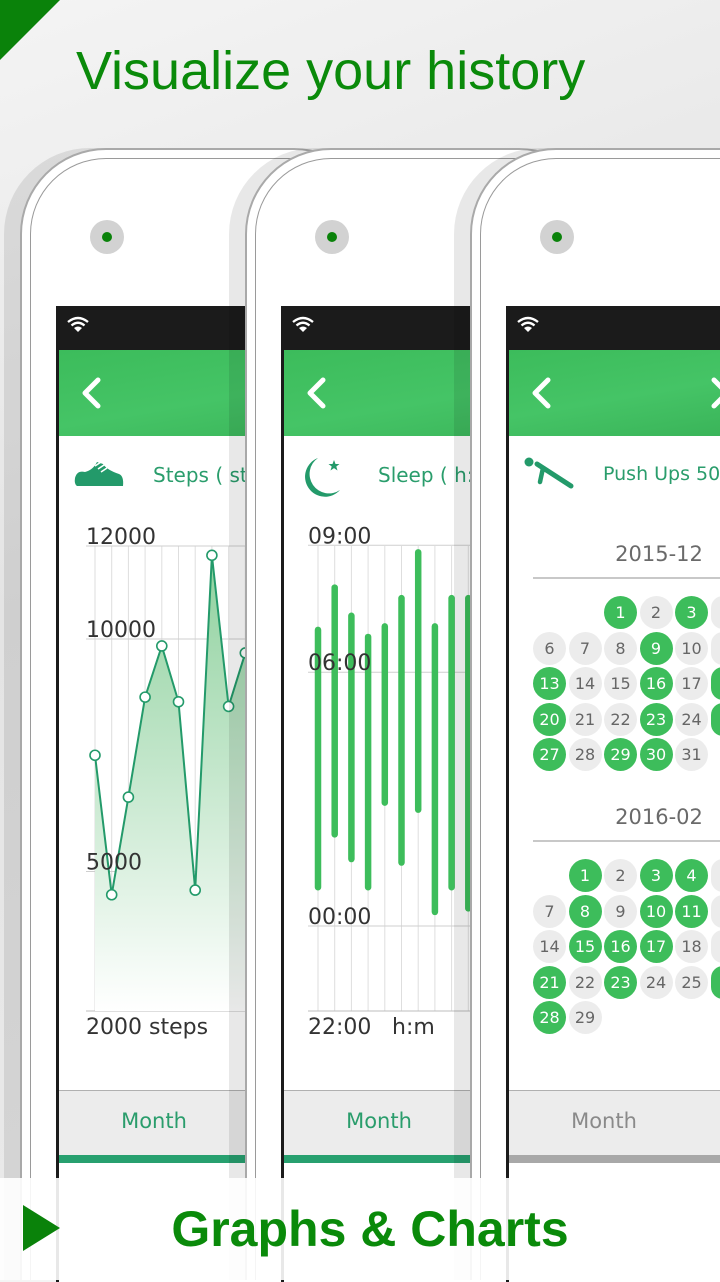 Image resolution: width=720 pixels, height=1282 pixels. I want to click on chart-title-row: Push Ups 50, so click(614, 476).